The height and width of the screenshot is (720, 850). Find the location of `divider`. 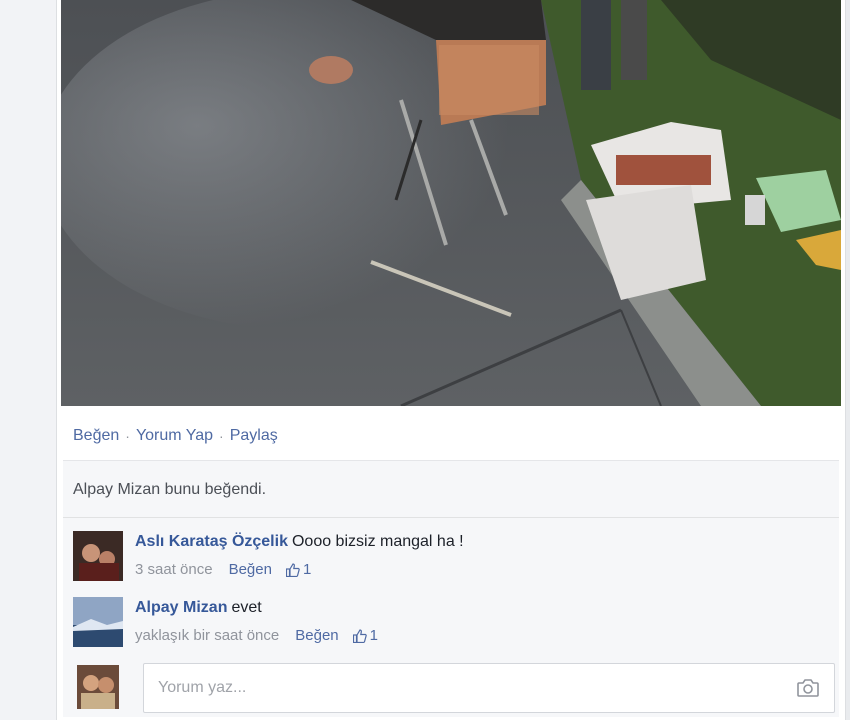

divider is located at coordinates (451, 517).